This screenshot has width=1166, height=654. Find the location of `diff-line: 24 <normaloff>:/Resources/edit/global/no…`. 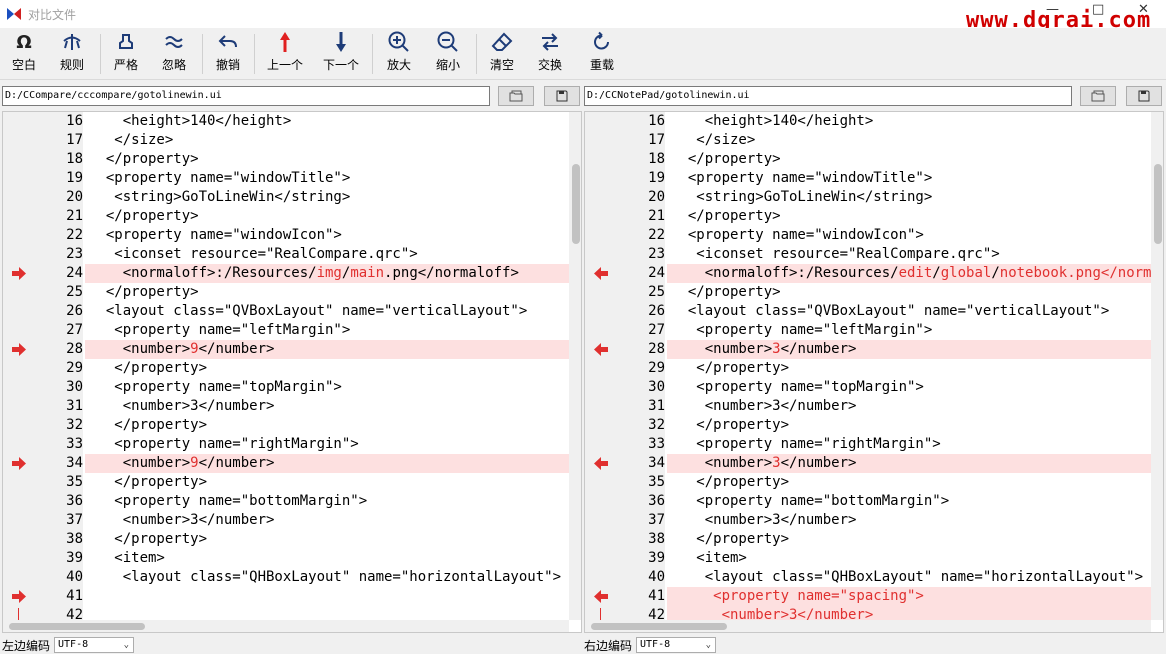

diff-line: 24 <normaloff>:/Resources/edit/global/no… is located at coordinates (868, 273).